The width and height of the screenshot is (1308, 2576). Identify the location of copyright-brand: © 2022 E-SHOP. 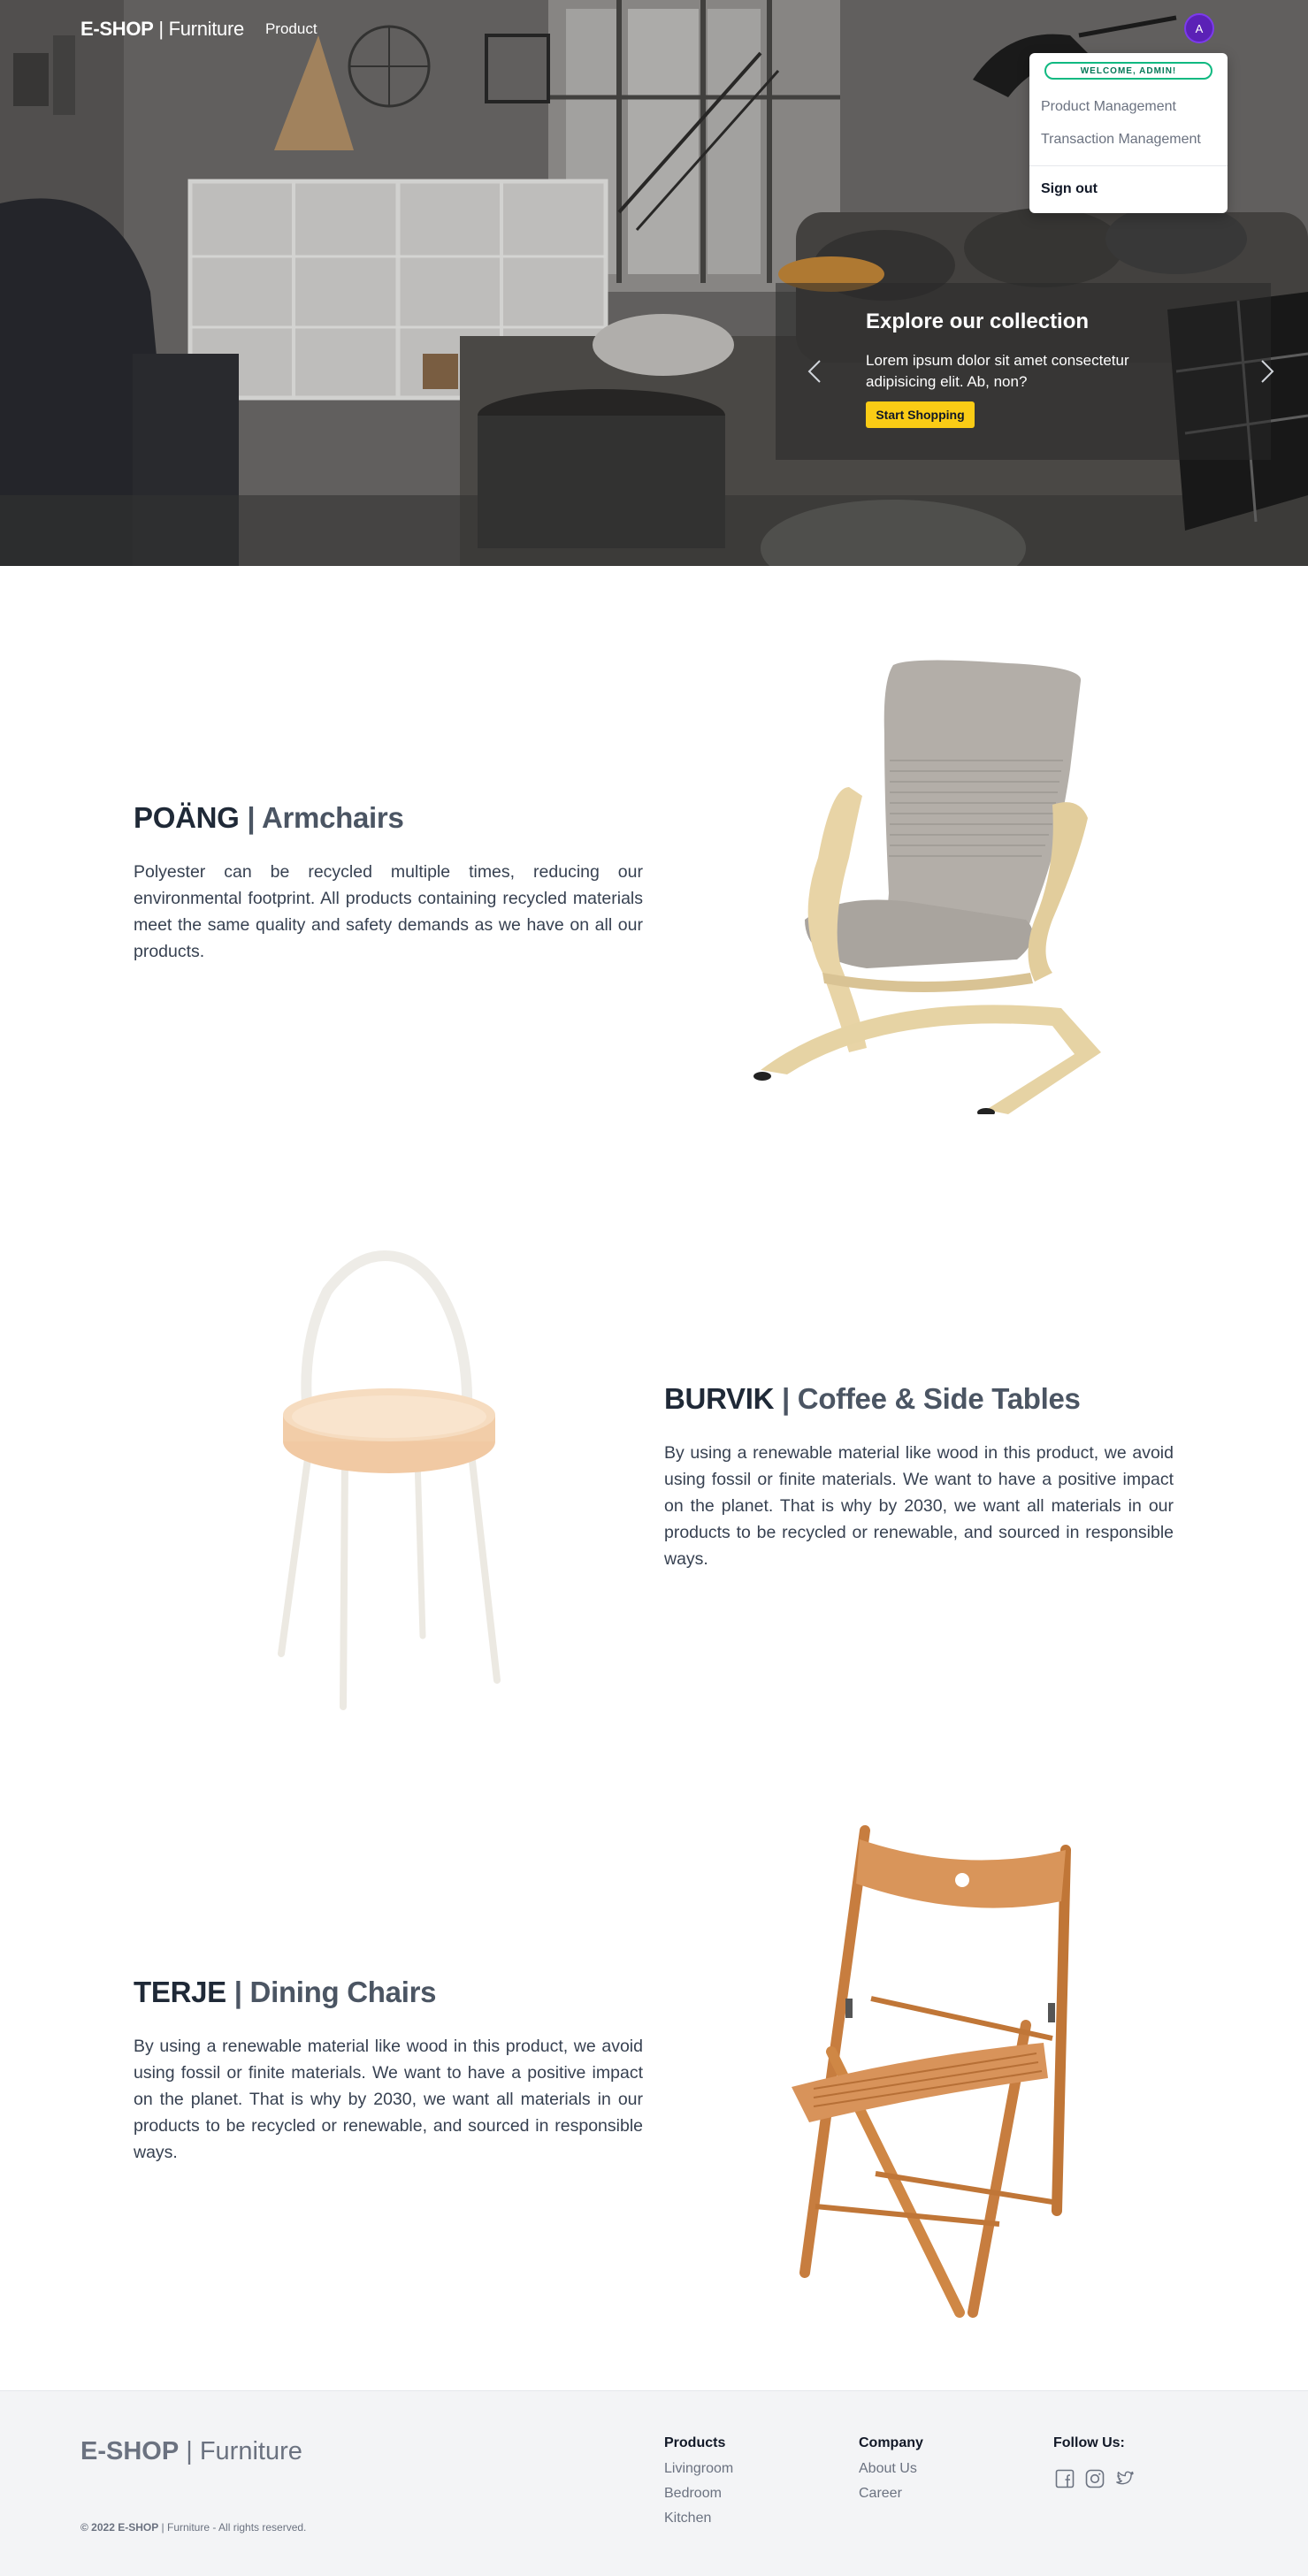
(120, 2527).